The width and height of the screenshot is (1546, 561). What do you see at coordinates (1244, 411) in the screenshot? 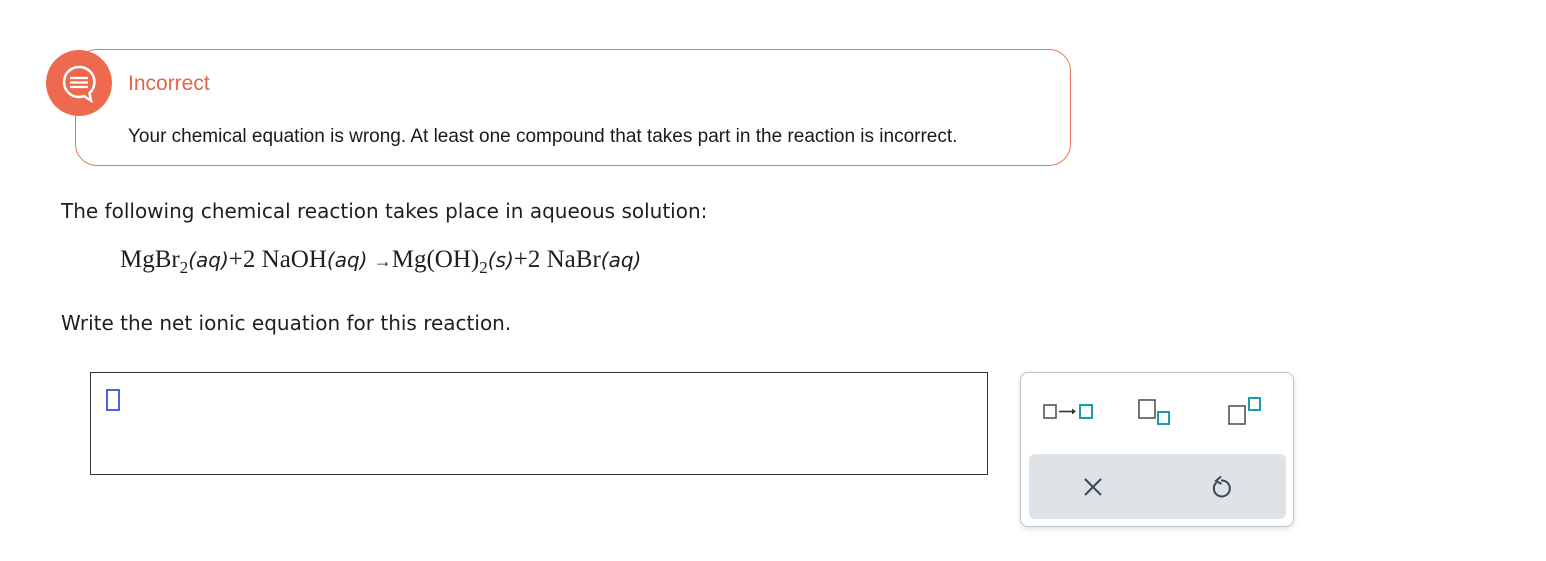
I see `superscript-icon` at bounding box center [1244, 411].